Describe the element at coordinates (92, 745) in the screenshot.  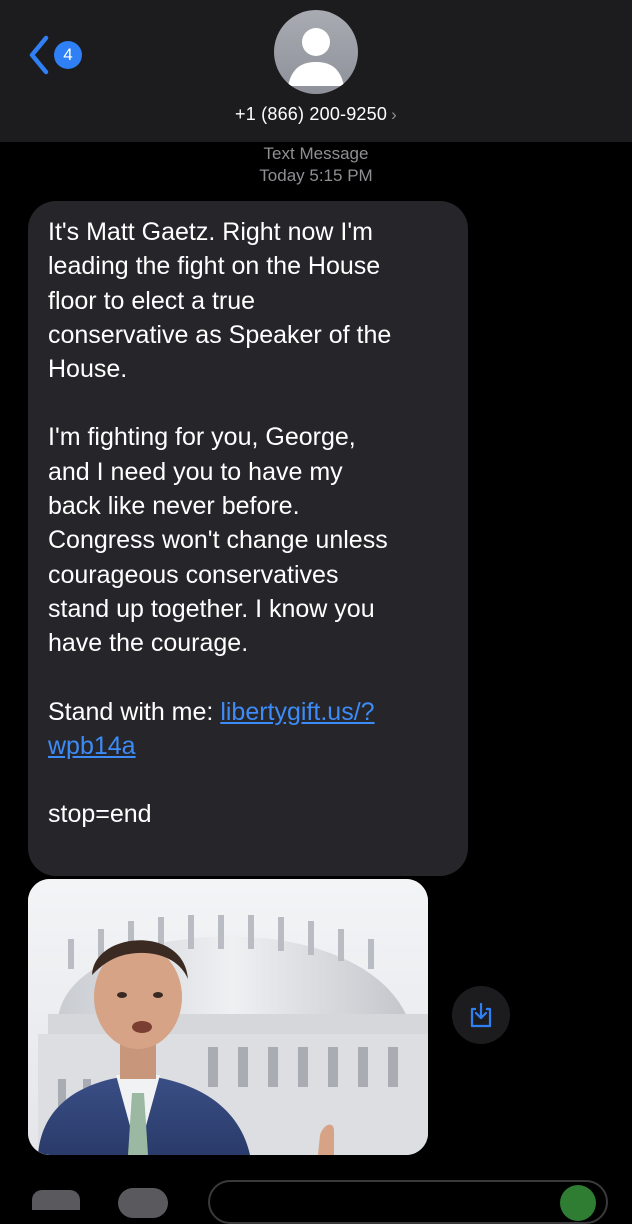
I see `link-line-2: wpb14a` at that location.